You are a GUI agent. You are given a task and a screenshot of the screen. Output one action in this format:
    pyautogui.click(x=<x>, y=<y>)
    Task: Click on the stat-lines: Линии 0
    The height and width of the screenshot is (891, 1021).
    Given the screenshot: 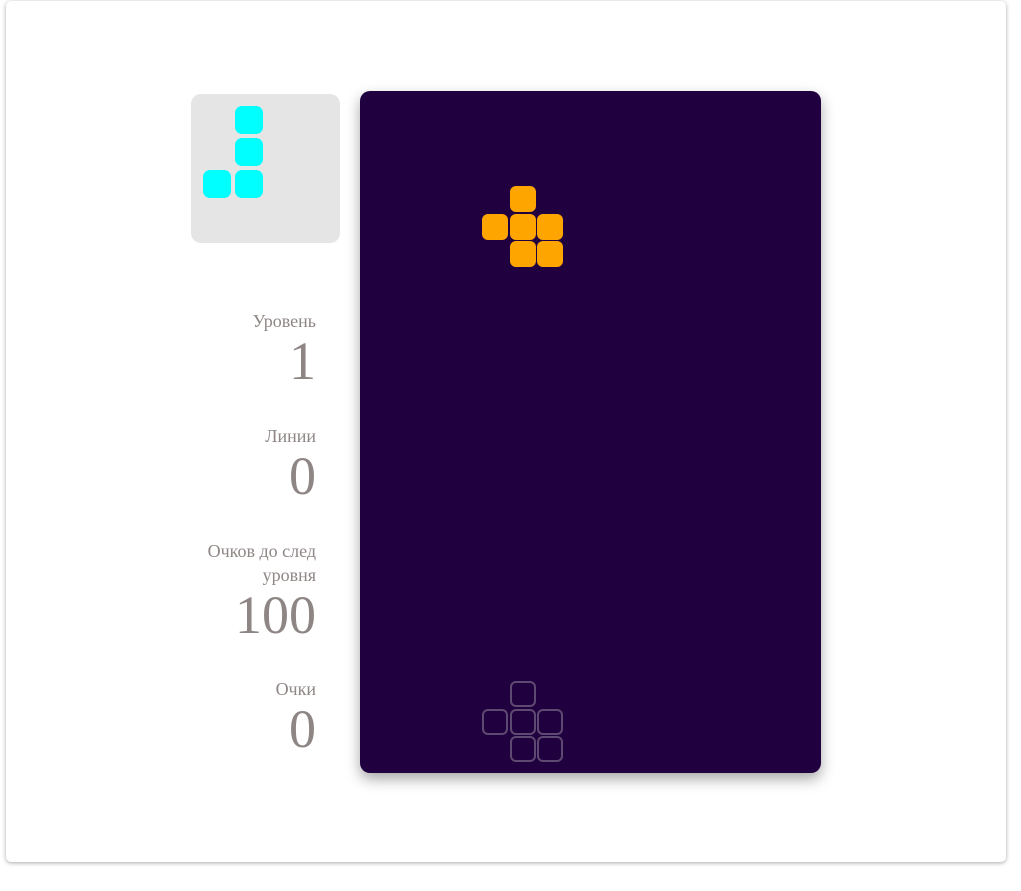 What is the action you would take?
    pyautogui.click(x=233, y=464)
    